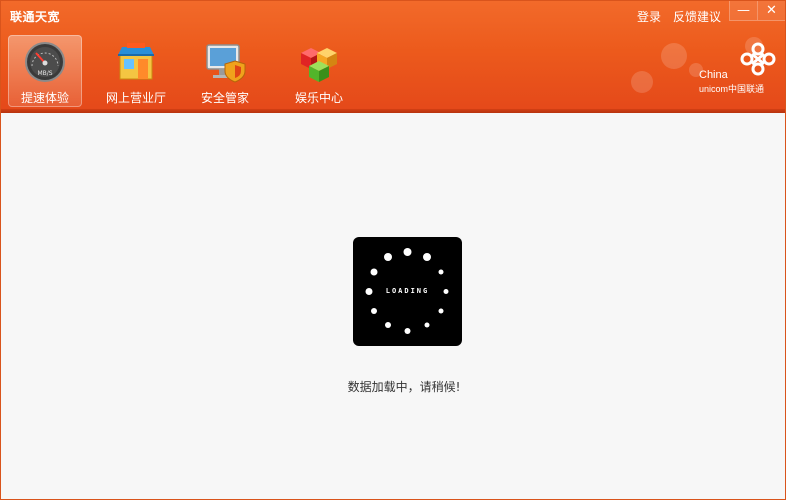 Image resolution: width=786 pixels, height=500 pixels. I want to click on nav-entertainment: 娱乐中心, so click(319, 71).